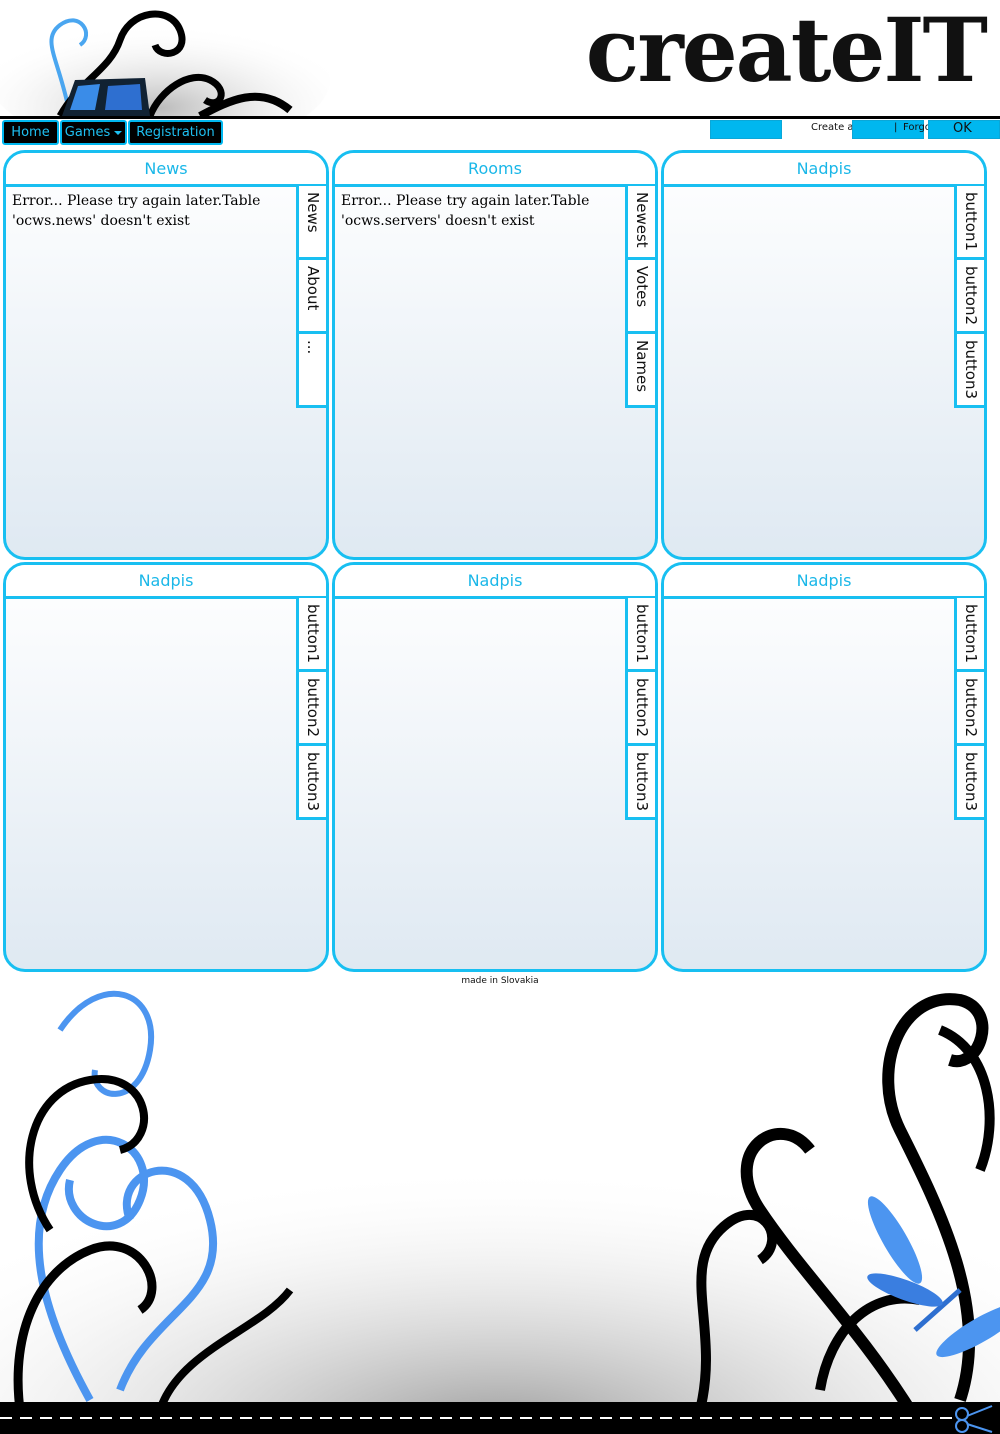 The height and width of the screenshot is (1434, 1000). Describe the element at coordinates (313, 288) in the screenshot. I see `tab-label: About` at that location.